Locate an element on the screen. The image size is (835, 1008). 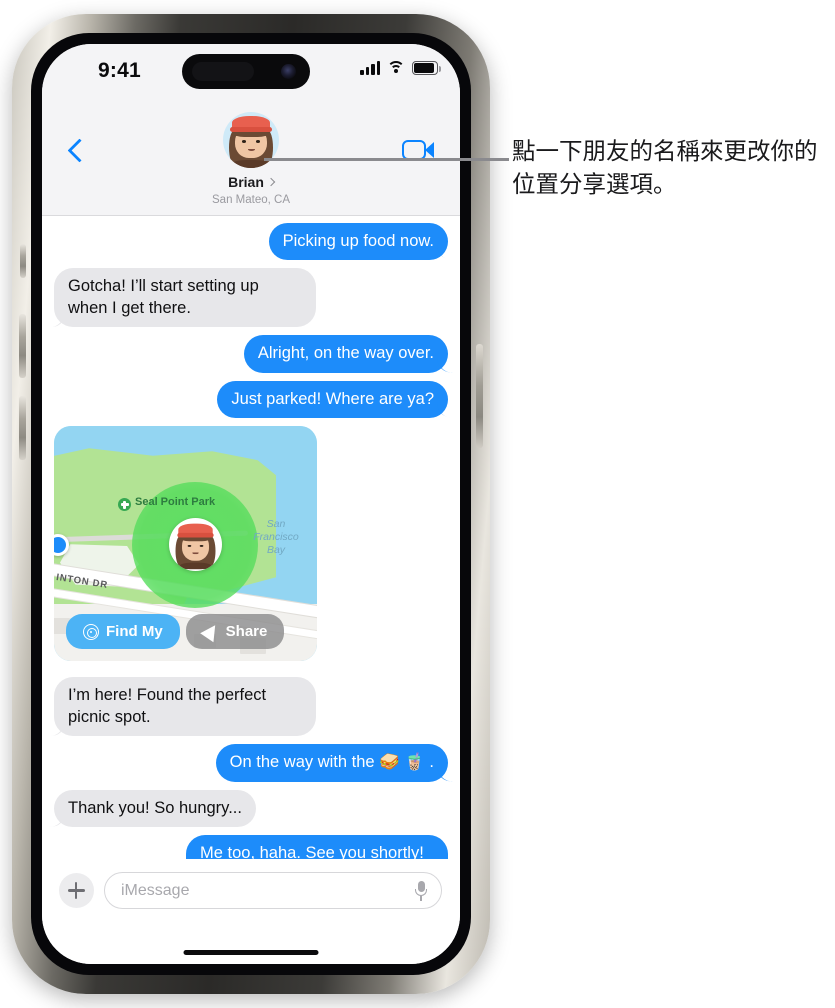
home-indicator is located at coordinates (251, 952).